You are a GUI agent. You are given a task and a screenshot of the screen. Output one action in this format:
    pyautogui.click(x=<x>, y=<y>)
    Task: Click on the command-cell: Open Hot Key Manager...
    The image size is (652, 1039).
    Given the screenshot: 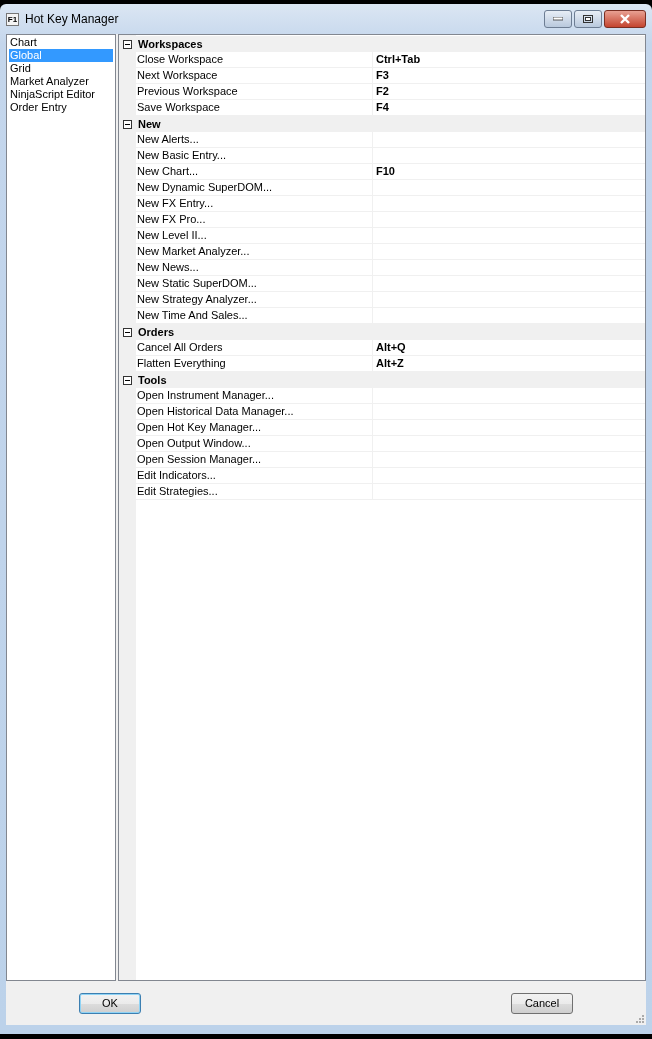 What is the action you would take?
    pyautogui.click(x=254, y=428)
    